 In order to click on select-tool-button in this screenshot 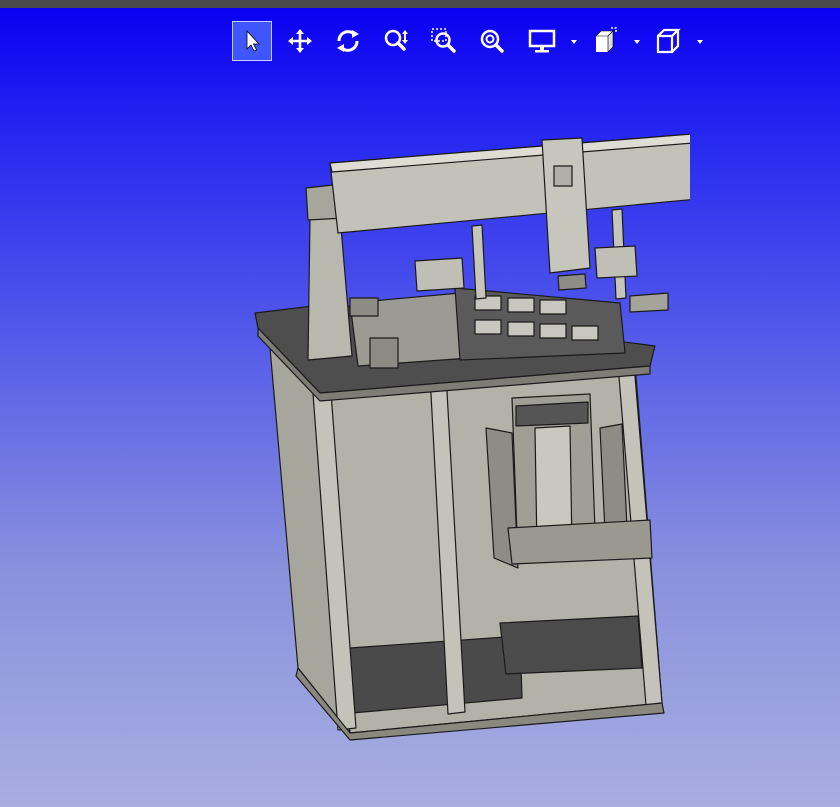, I will do `click(252, 41)`.